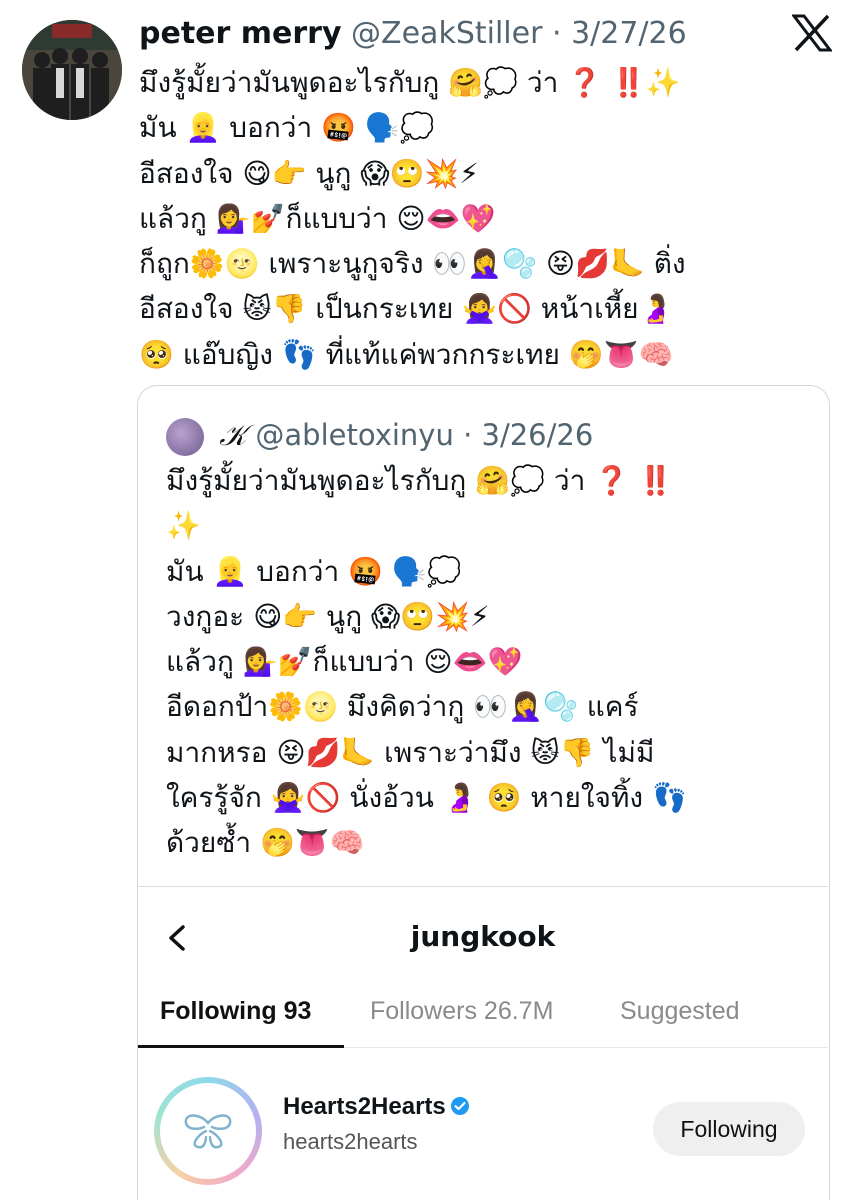  I want to click on avatar-group-photo, so click(72, 70).